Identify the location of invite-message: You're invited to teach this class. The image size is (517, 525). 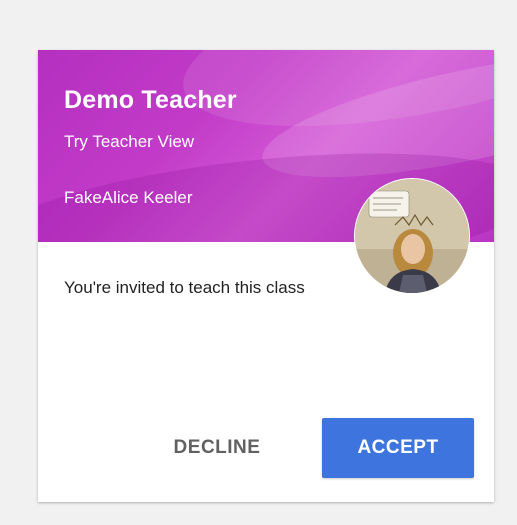
(184, 287).